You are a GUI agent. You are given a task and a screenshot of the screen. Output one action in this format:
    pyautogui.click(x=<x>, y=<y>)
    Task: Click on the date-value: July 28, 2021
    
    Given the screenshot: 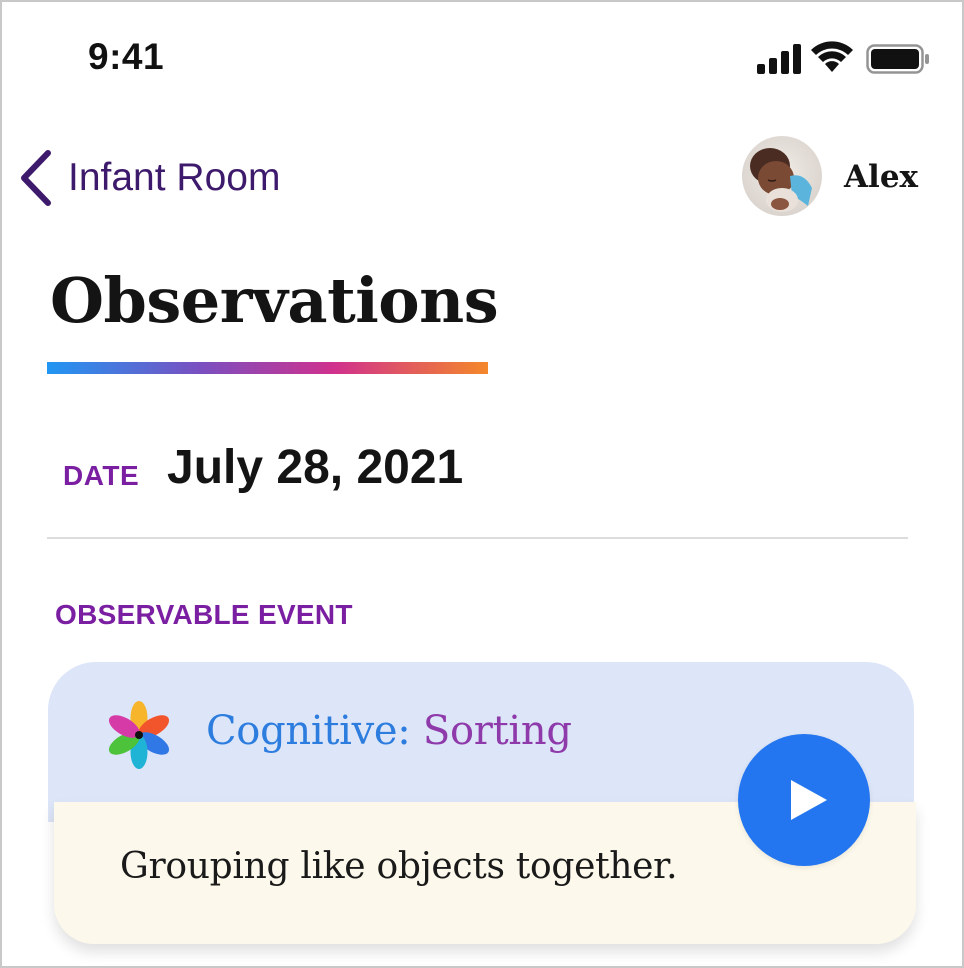 What is the action you would take?
    pyautogui.click(x=315, y=467)
    